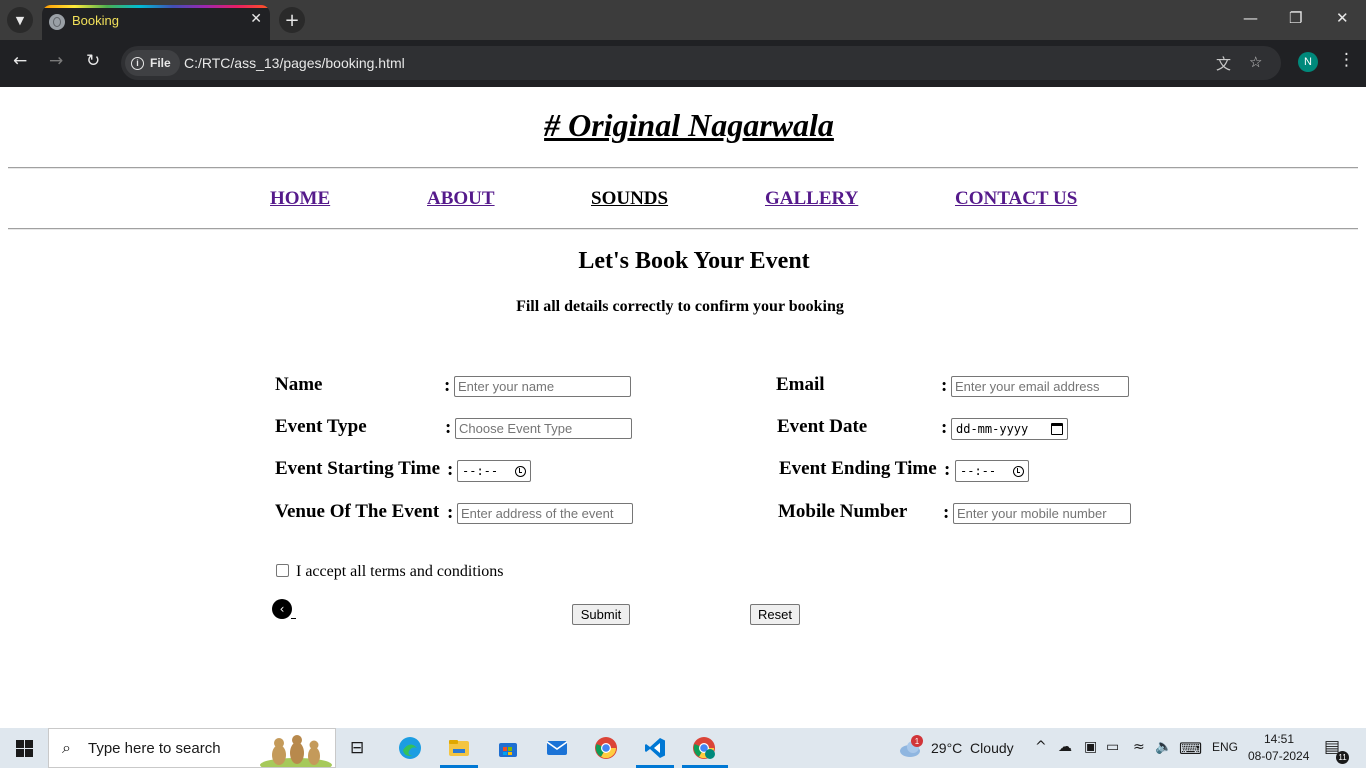 Image resolution: width=1366 pixels, height=768 pixels. I want to click on chrome-icon, so click(606, 748).